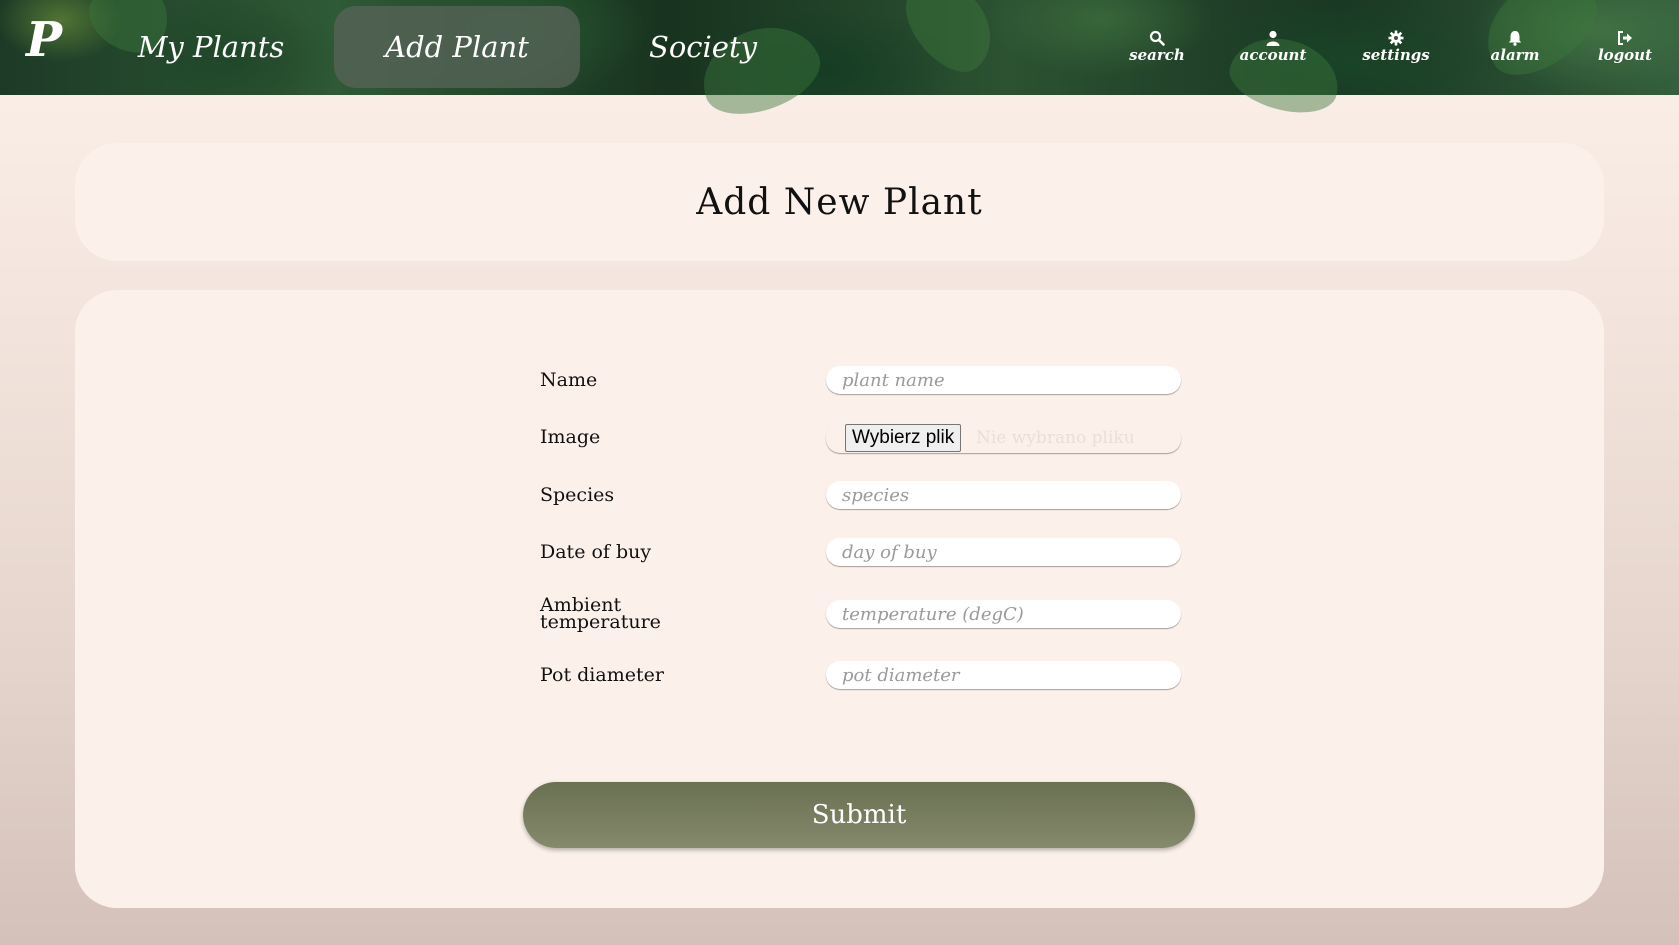  What do you see at coordinates (1273, 55) in the screenshot?
I see `account-label: account` at bounding box center [1273, 55].